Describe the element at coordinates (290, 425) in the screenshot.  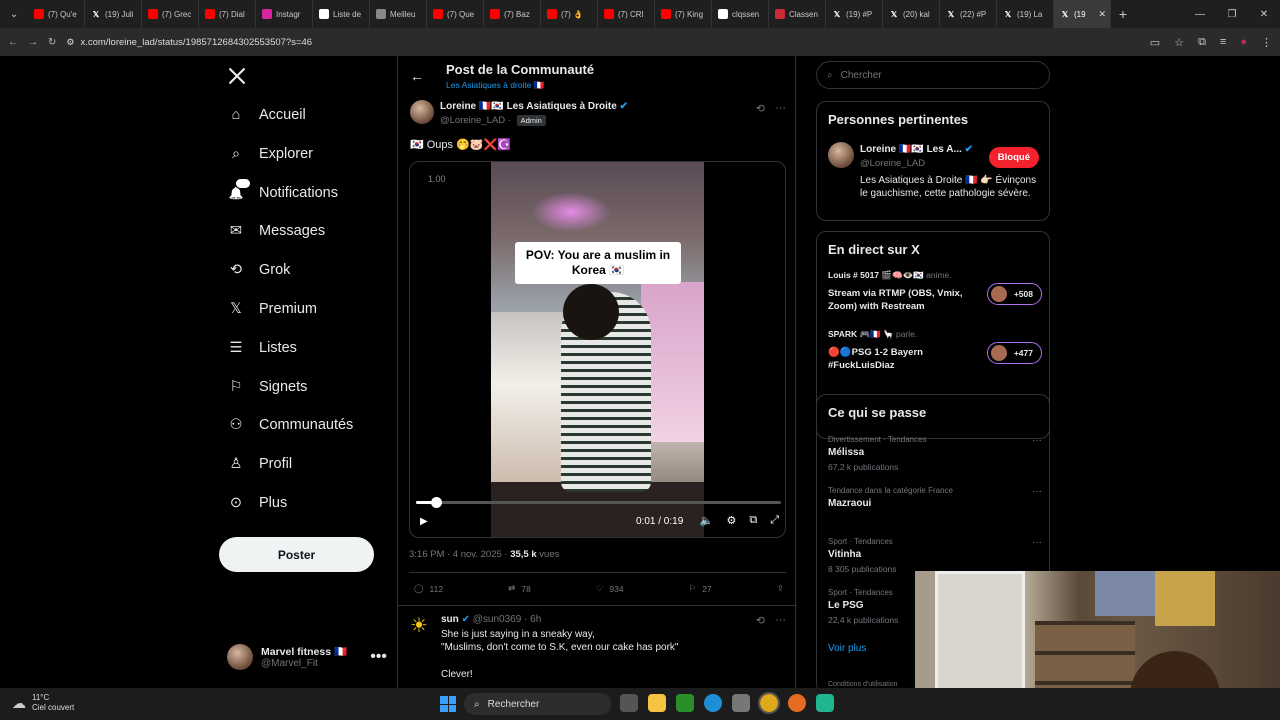
I see `nav-item-communautés: ⚇ Communautés` at that location.